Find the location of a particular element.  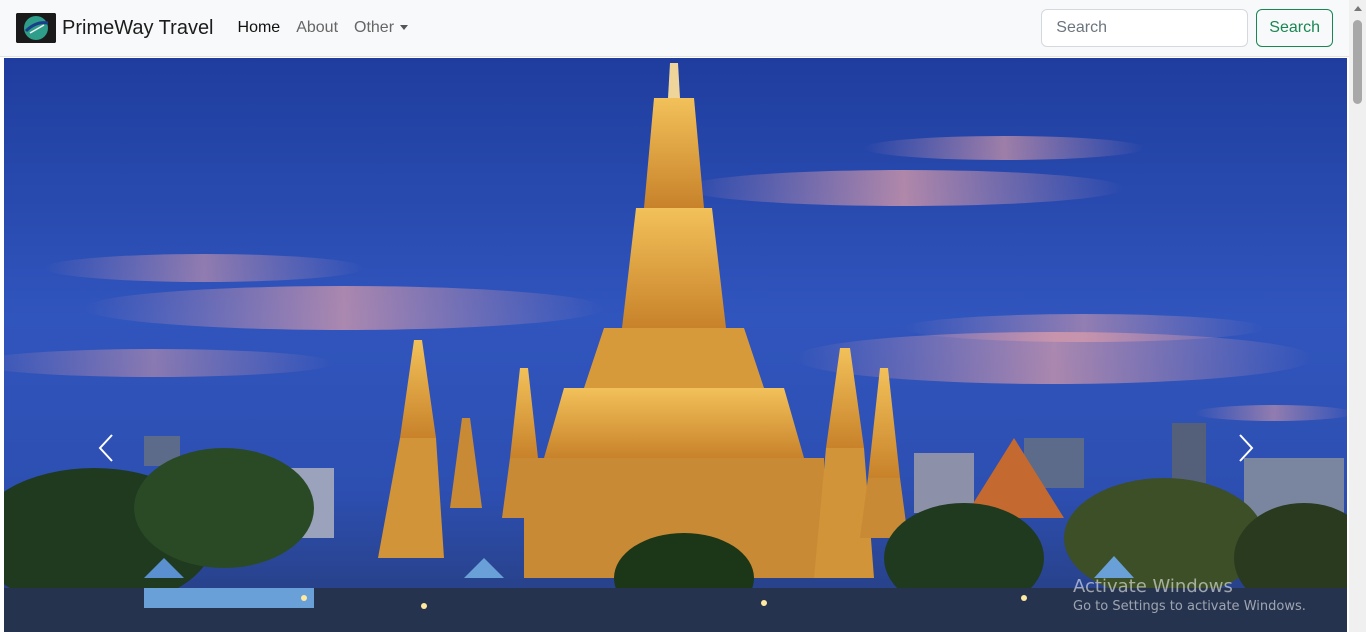

search-input is located at coordinates (1145, 28).